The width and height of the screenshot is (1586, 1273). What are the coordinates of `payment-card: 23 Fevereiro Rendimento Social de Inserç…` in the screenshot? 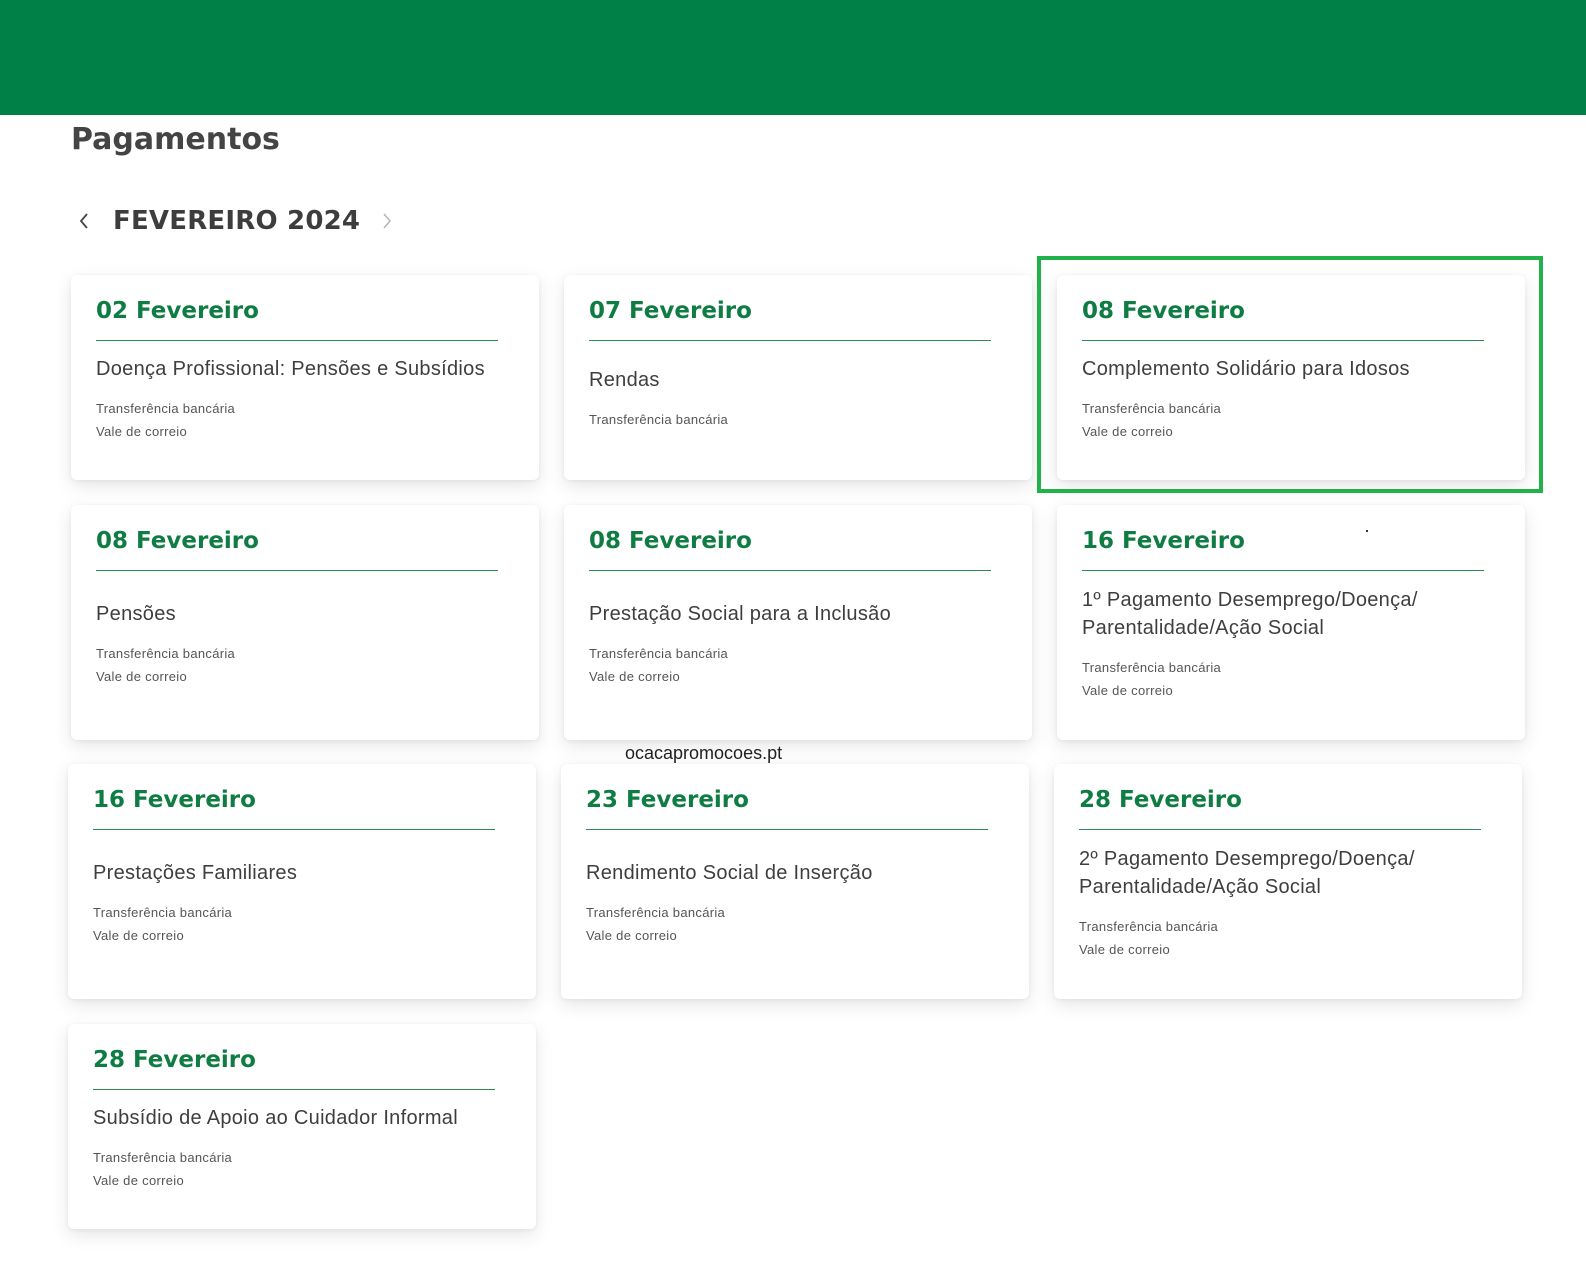 It's located at (795, 881).